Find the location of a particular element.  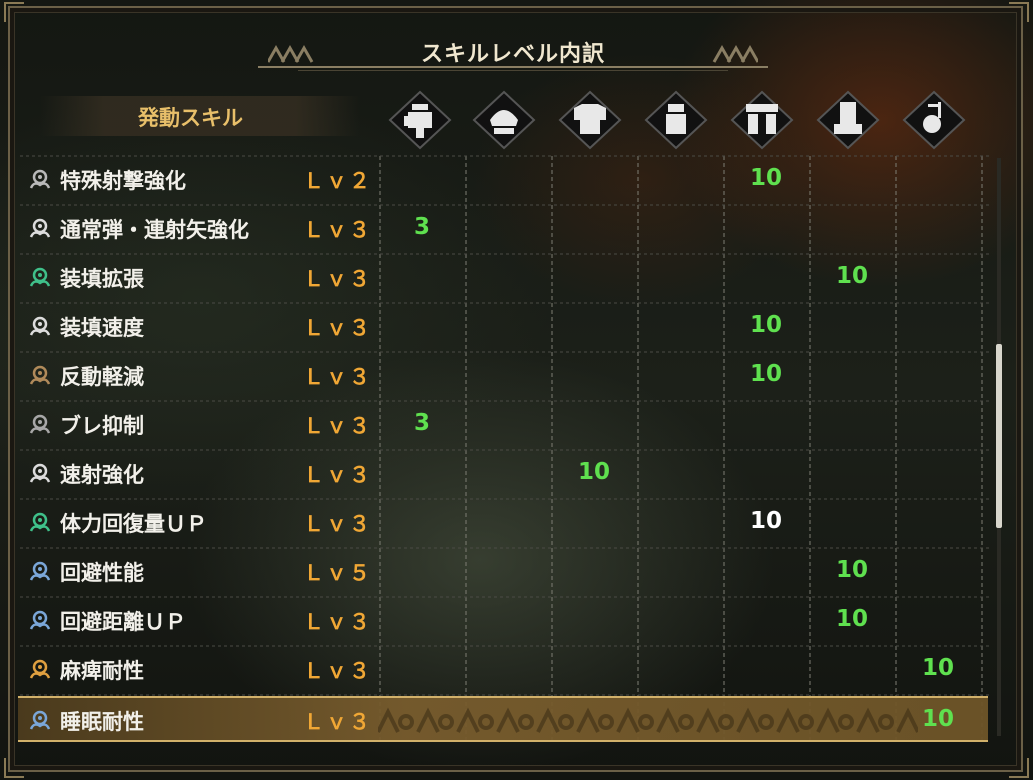

skill-row: 反動軽減 Ｌｖ３ 10 is located at coordinates (503, 376).